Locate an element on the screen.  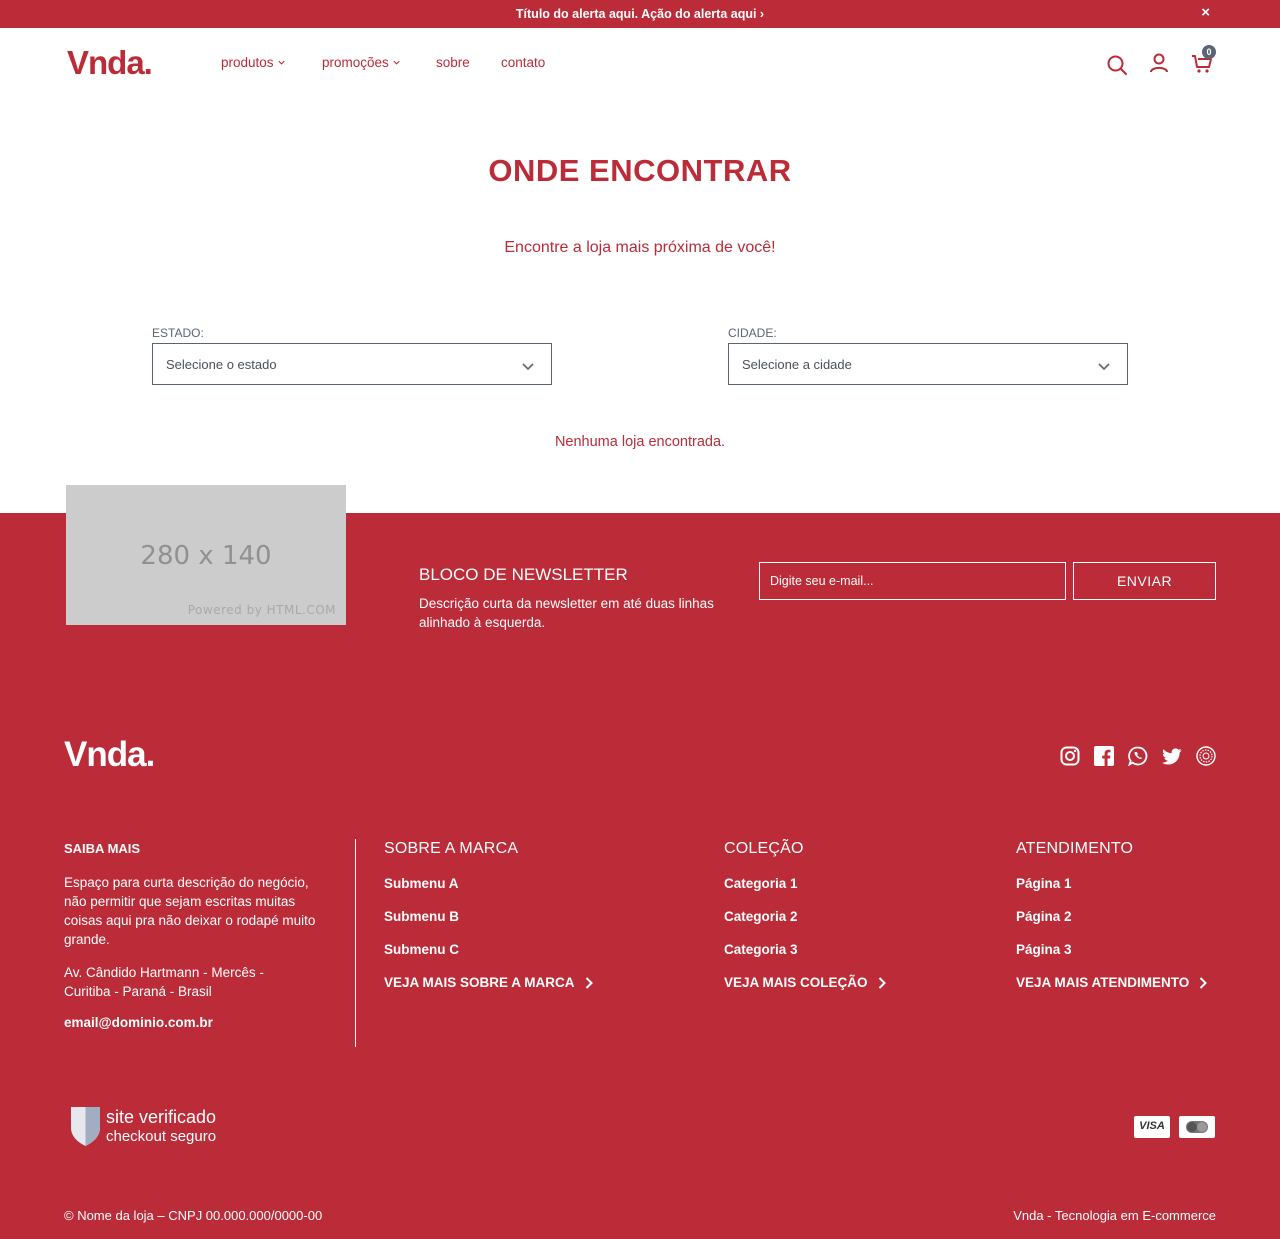
footer-link: Submenu A is located at coordinates (421, 883).